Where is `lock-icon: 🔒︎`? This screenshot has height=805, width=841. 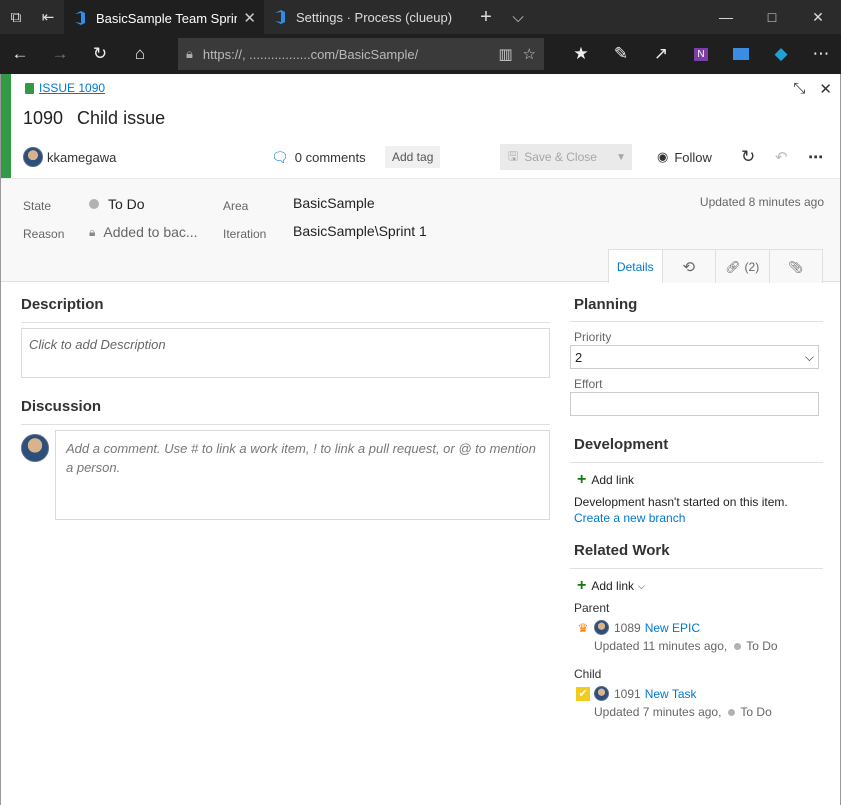
lock-icon: 🔒︎ is located at coordinates (189, 53).